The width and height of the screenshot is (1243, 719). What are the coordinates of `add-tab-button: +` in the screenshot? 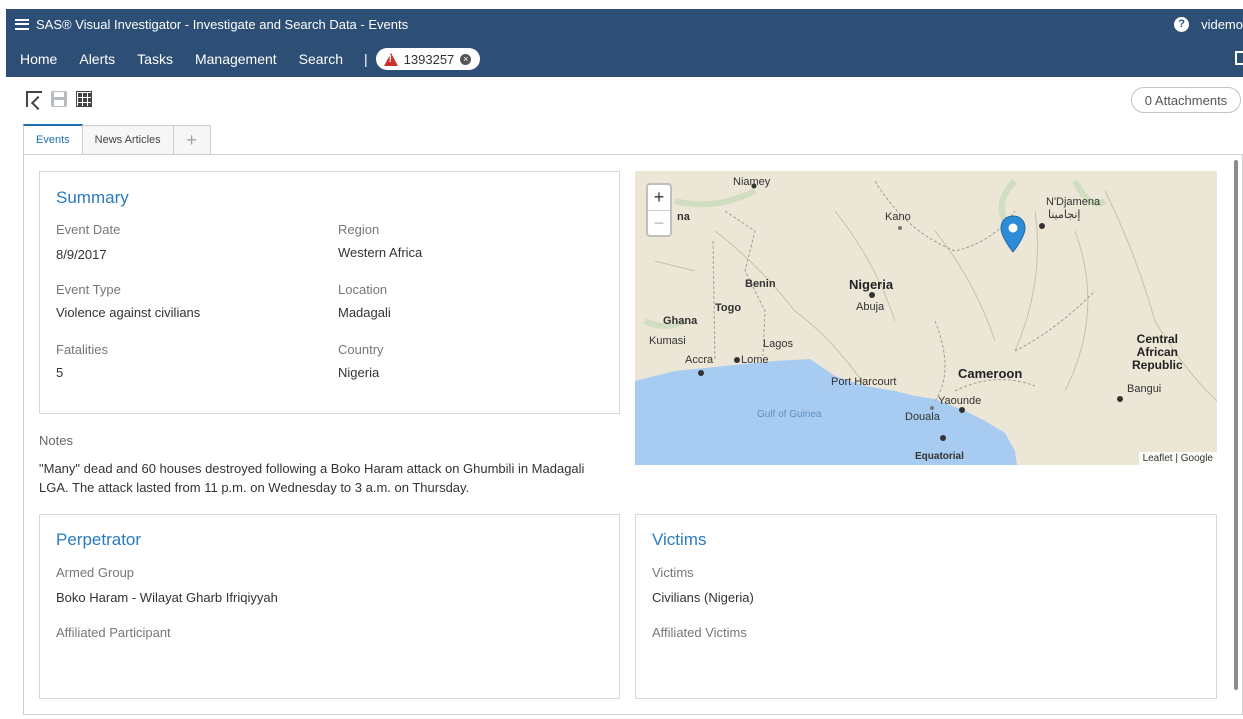 It's located at (191, 139).